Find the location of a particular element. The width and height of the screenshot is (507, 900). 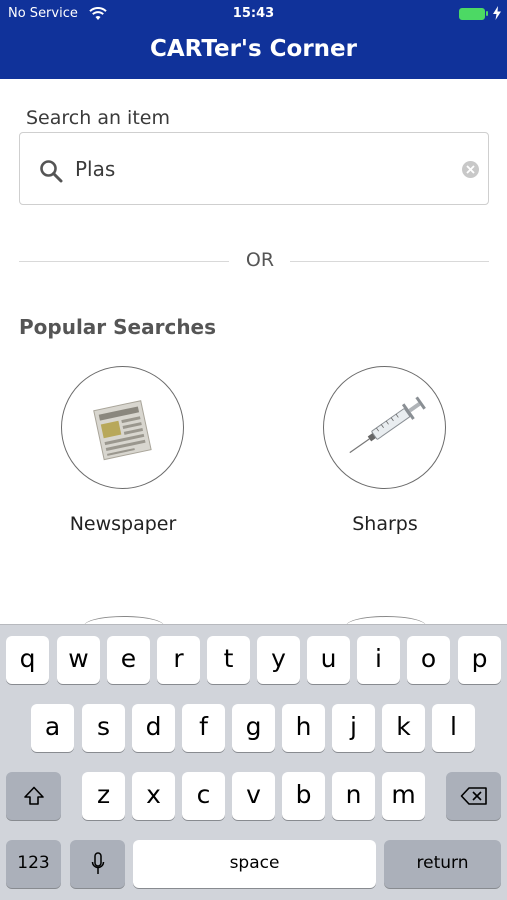

close-icon is located at coordinates (470, 169).